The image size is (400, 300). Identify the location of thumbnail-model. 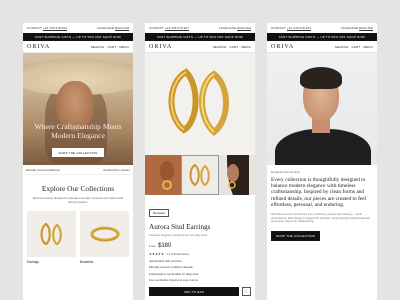
(163, 175).